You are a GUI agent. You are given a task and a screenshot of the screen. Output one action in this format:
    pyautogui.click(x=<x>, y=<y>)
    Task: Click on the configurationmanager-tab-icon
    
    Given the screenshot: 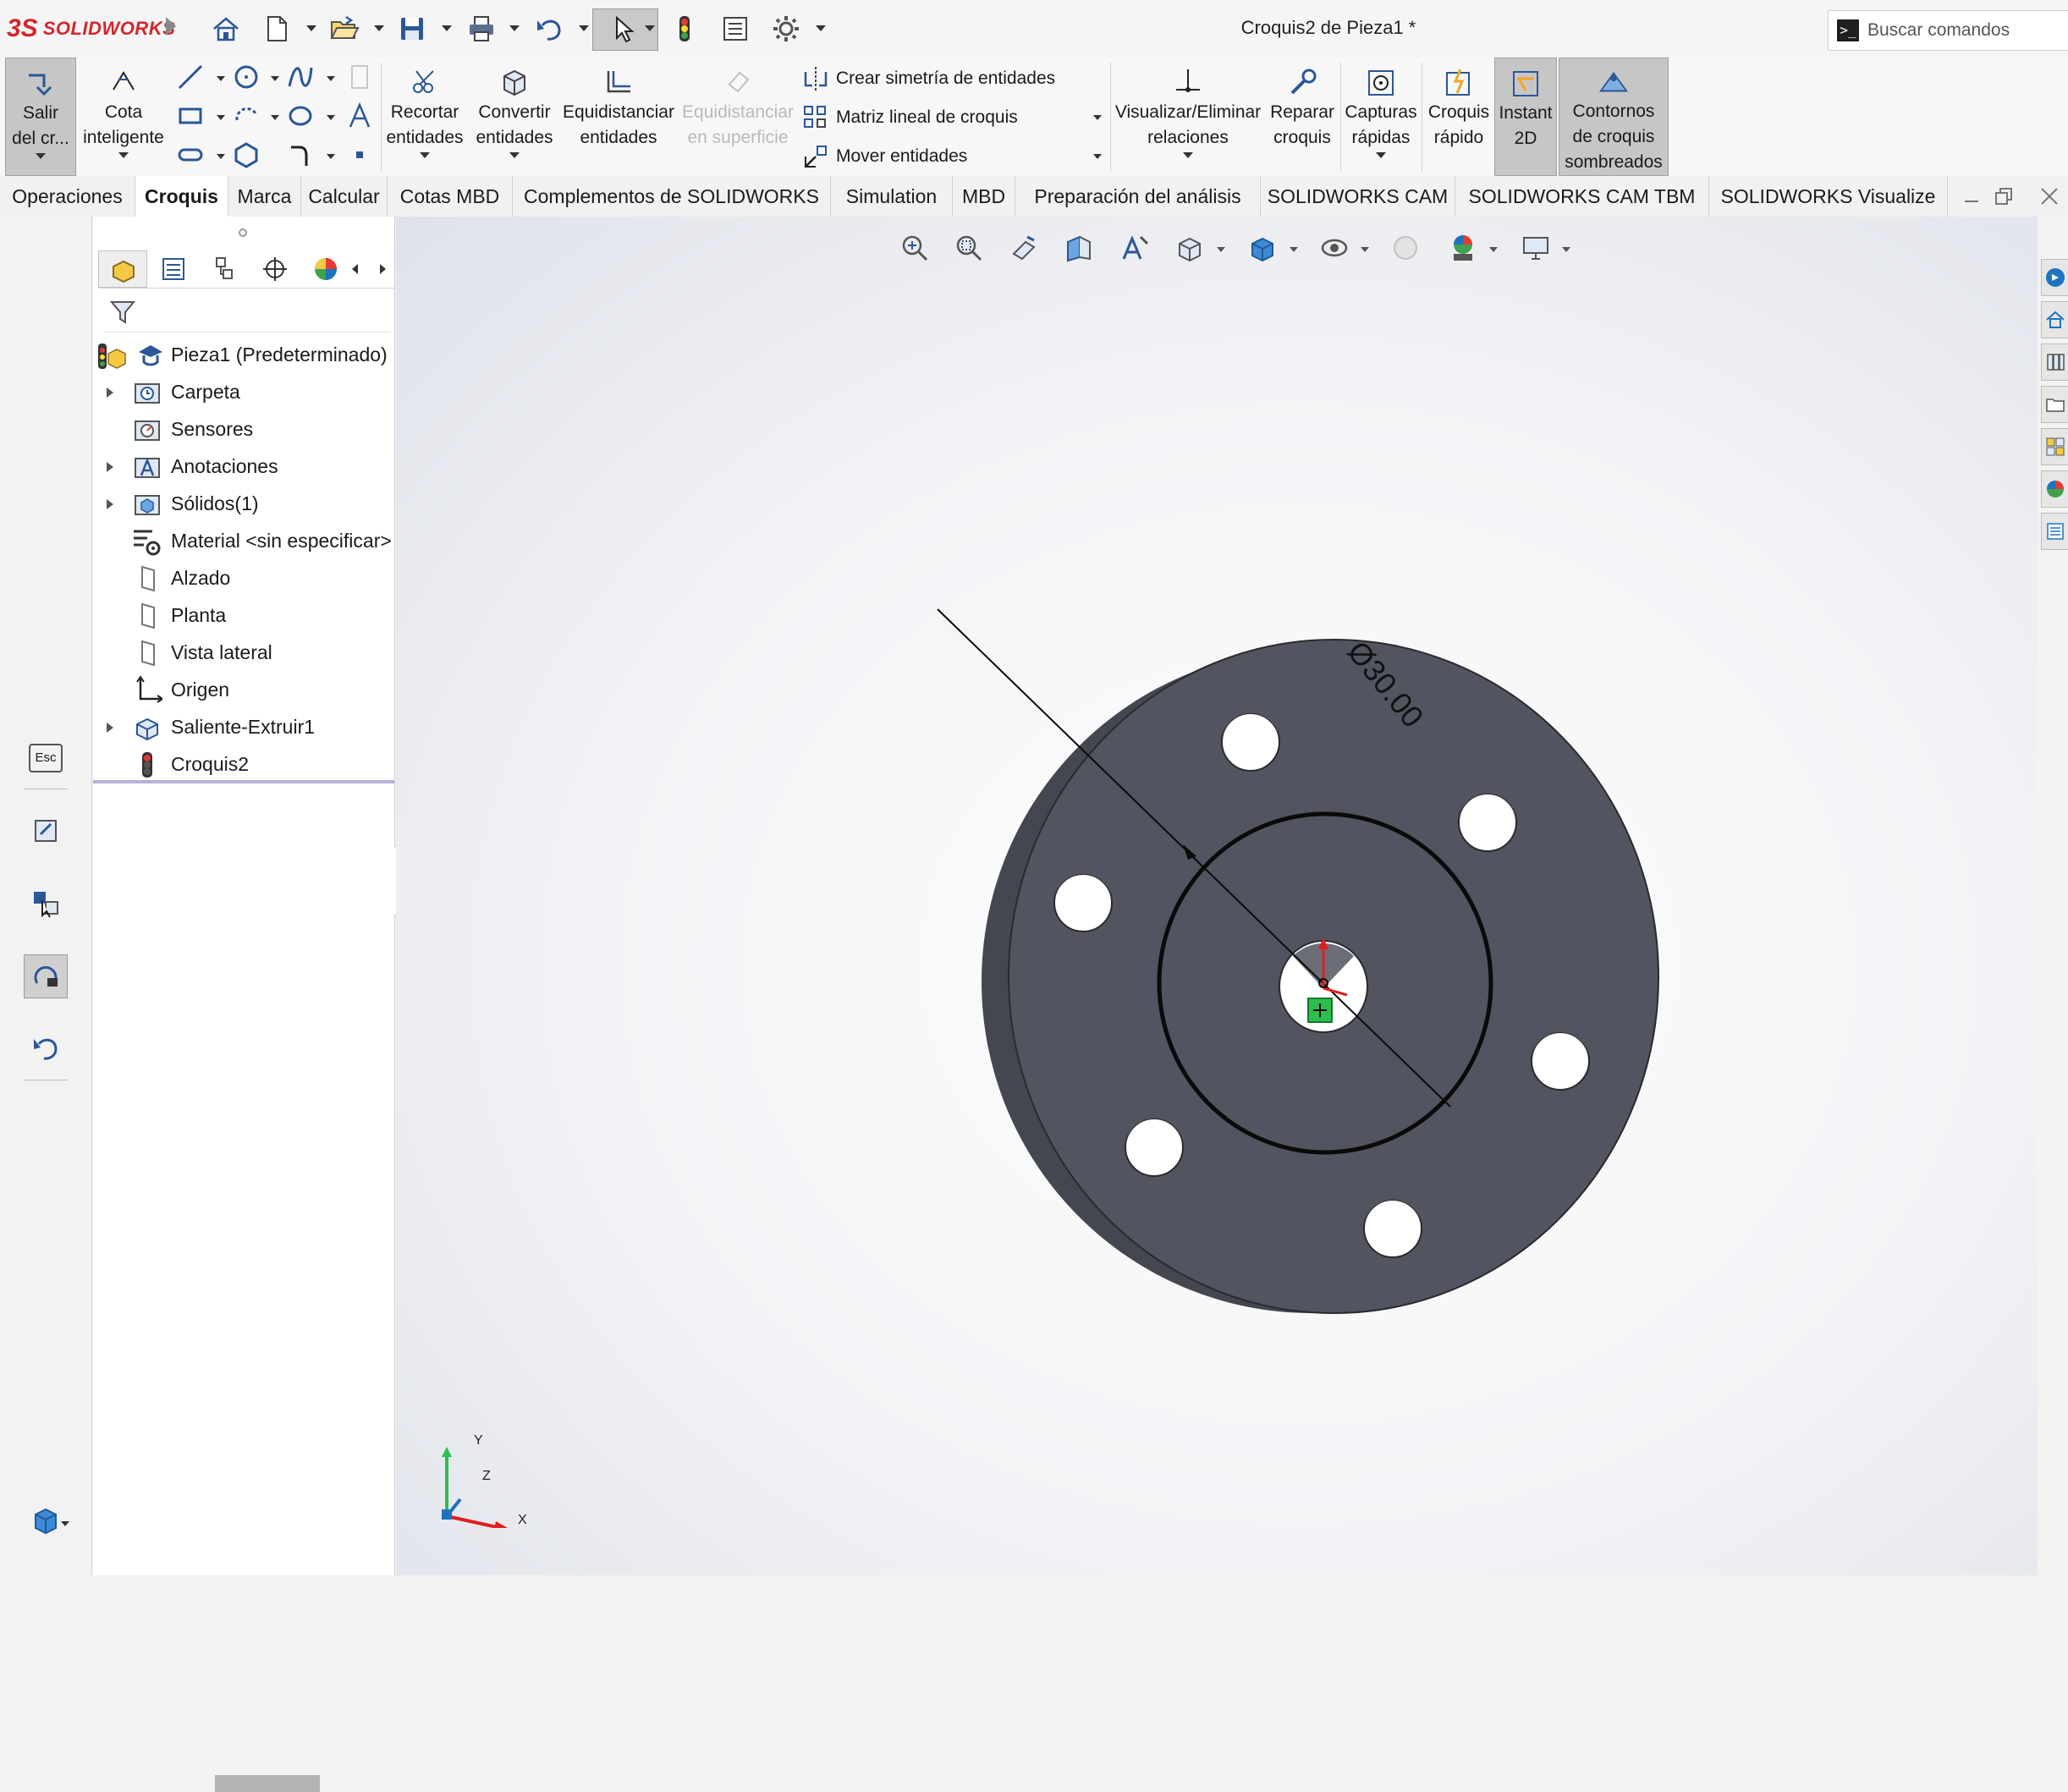 What is the action you would take?
    pyautogui.click(x=224, y=269)
    